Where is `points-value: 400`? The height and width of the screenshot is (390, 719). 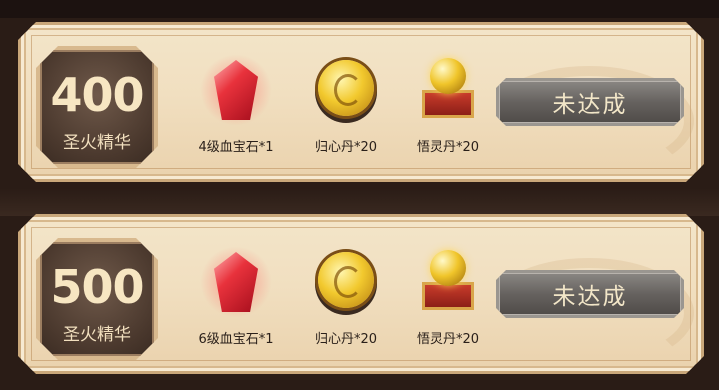
points-value: 400 is located at coordinates (97, 95).